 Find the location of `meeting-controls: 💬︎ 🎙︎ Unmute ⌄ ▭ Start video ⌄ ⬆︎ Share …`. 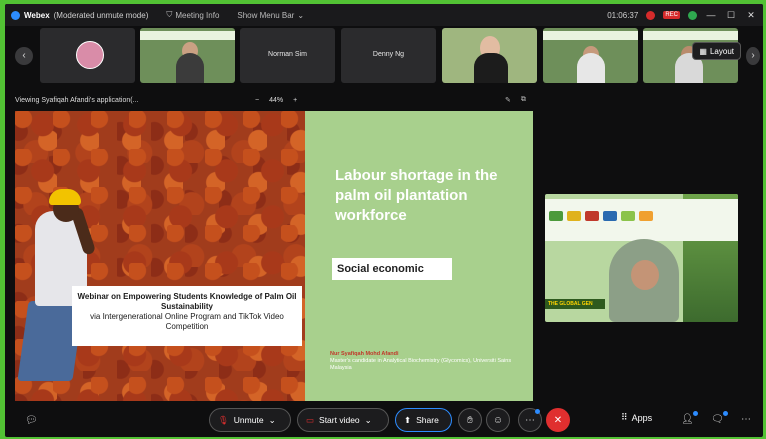

meeting-controls: 💬︎ 🎙︎ Unmute ⌄ ▭ Start video ⌄ ⬆︎ Share … is located at coordinates (384, 420).